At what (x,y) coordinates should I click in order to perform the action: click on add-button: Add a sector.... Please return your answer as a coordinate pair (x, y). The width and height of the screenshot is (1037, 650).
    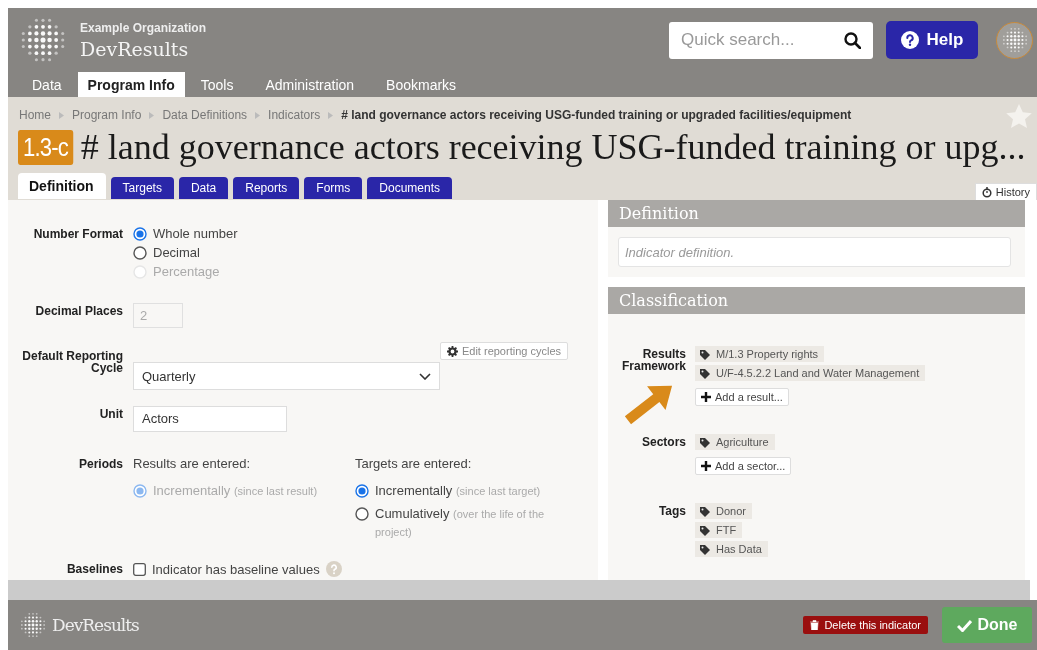
    Looking at the image, I should click on (743, 466).